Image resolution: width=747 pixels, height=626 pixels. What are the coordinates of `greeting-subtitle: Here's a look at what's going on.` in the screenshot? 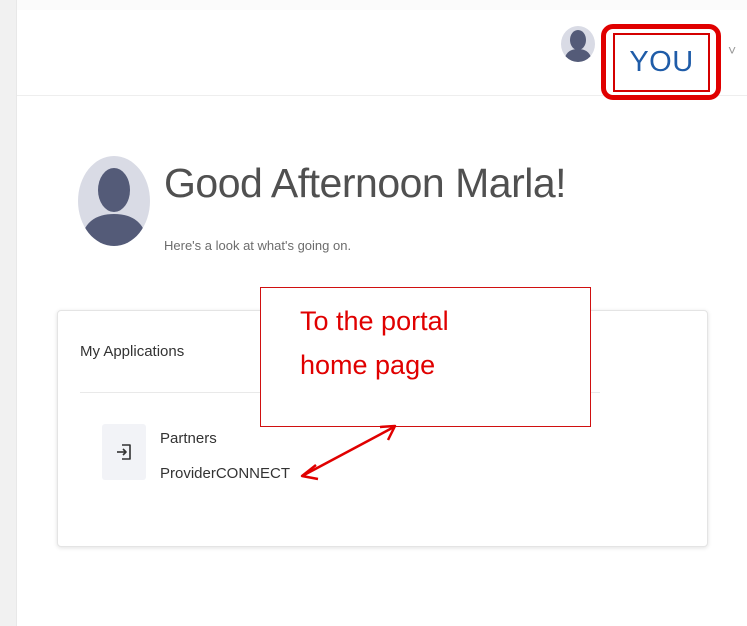 It's located at (258, 245).